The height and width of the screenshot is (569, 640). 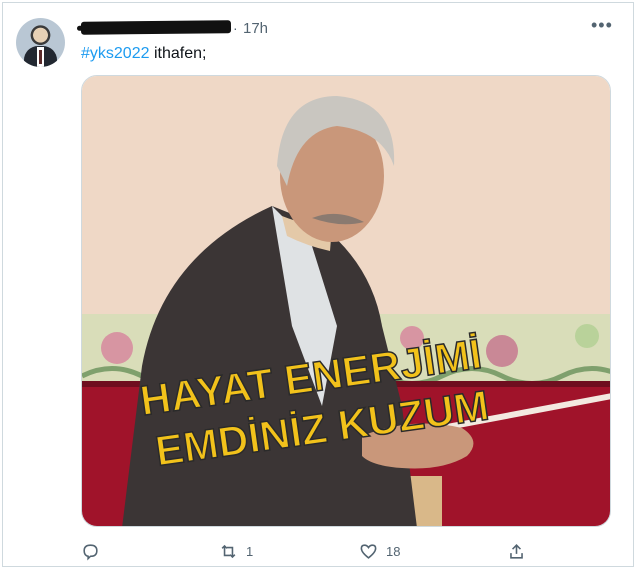 I want to click on reply-button, so click(x=90, y=551).